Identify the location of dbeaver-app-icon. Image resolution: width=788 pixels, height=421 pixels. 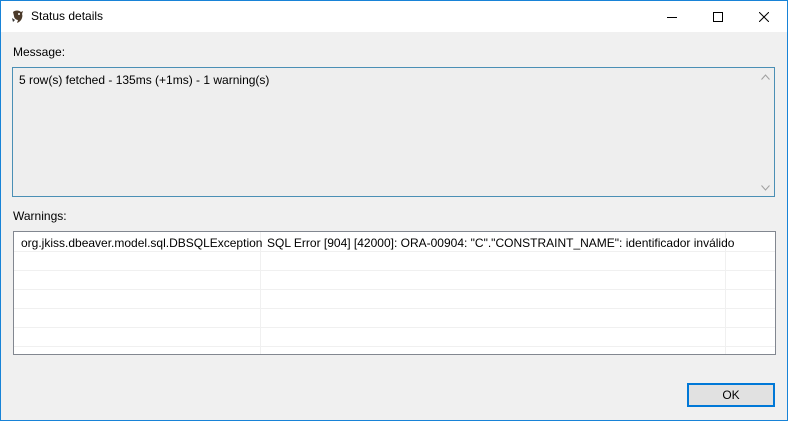
(18, 17).